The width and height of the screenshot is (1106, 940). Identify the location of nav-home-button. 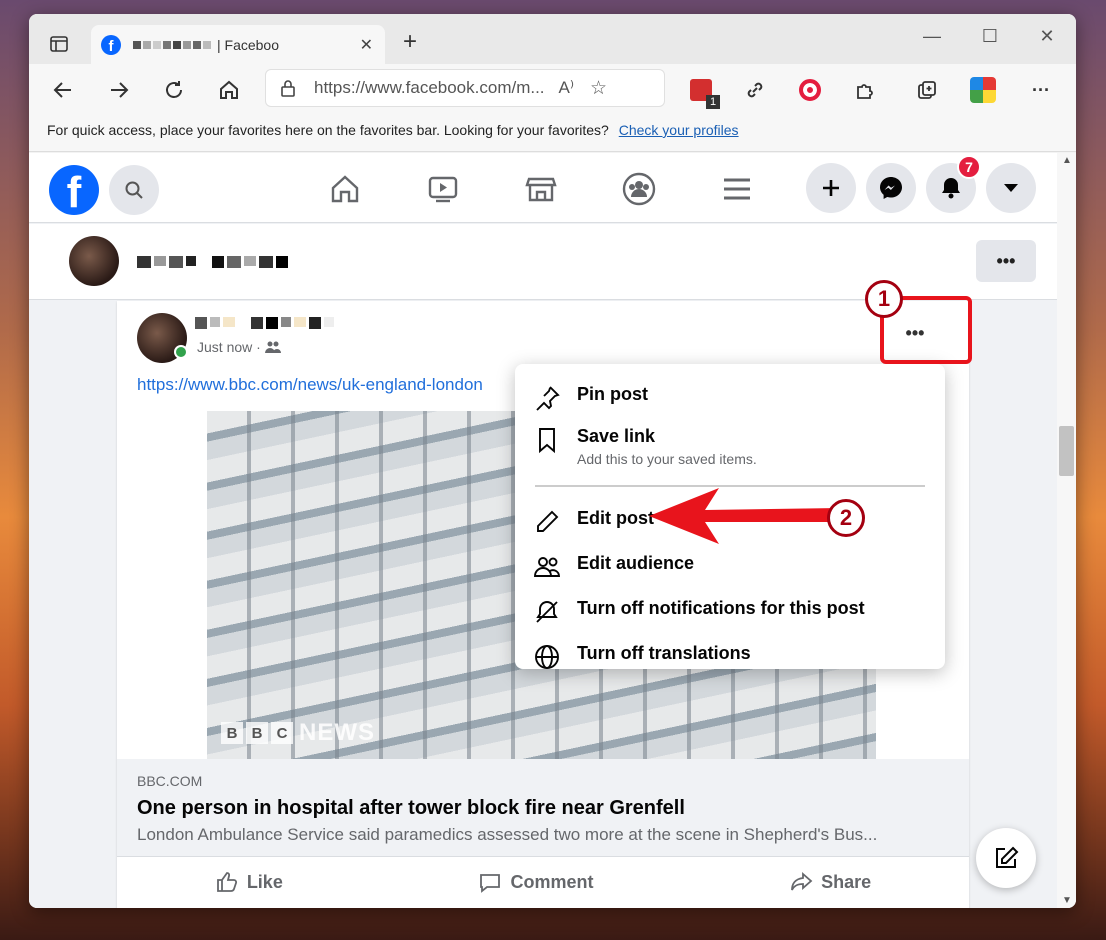
(345, 189).